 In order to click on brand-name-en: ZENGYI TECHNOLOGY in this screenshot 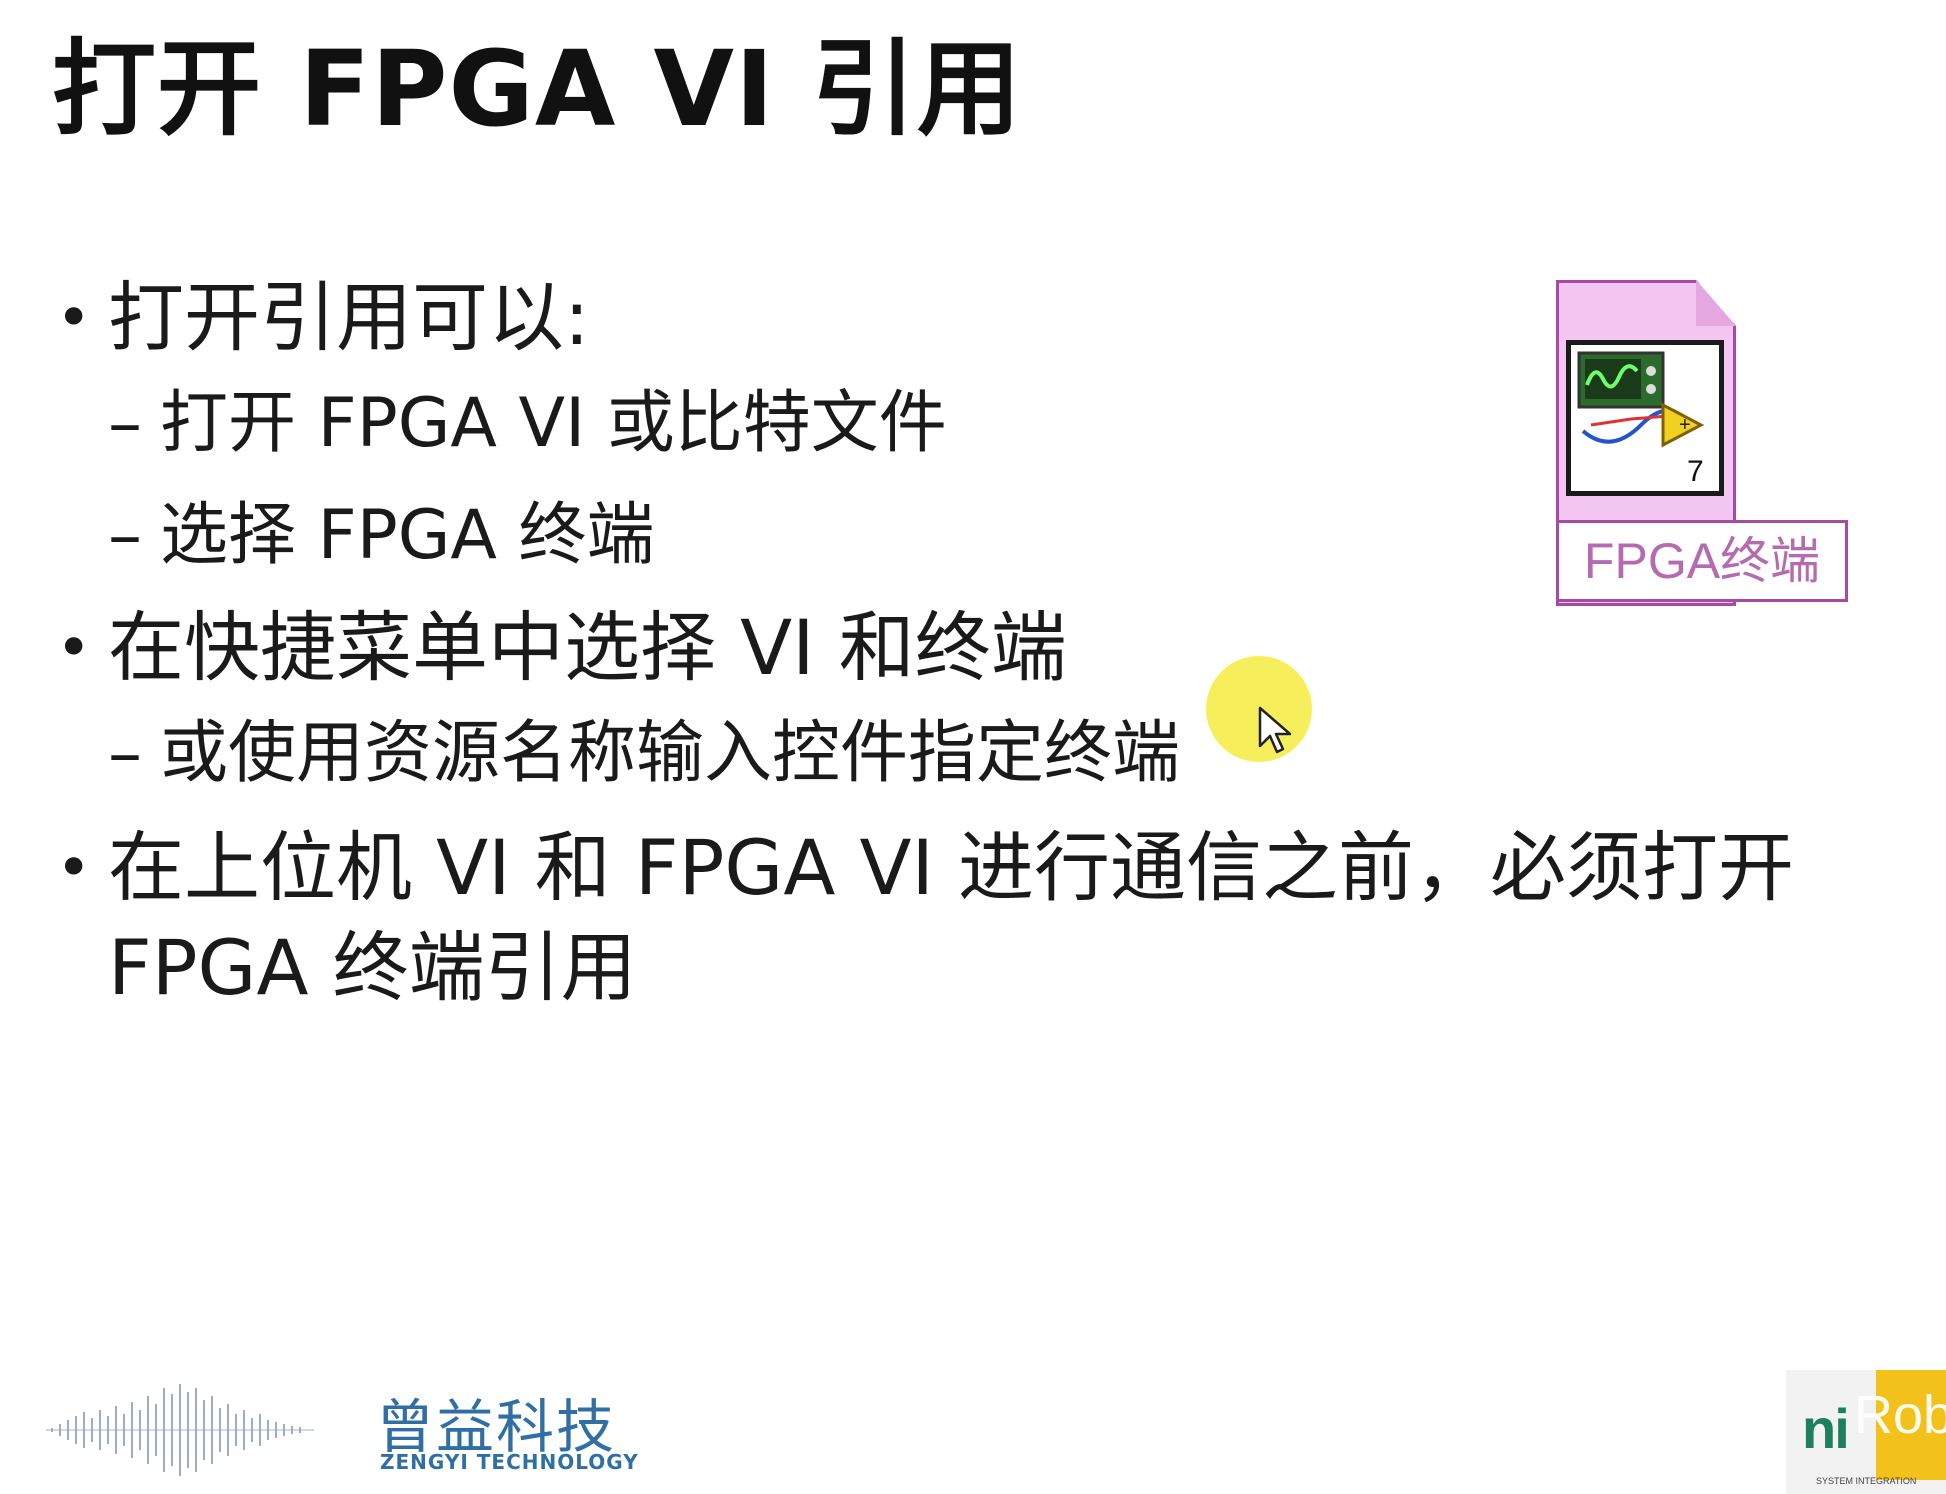, I will do `click(509, 1462)`.